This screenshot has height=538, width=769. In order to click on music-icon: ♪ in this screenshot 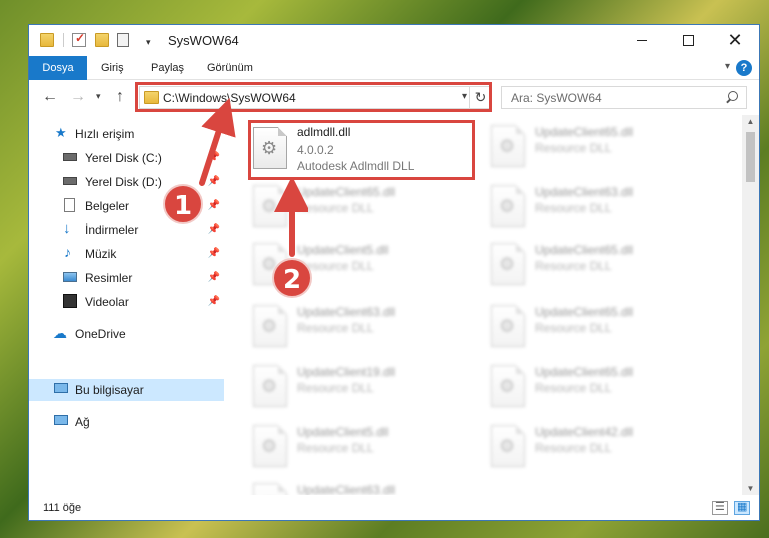, I will do `click(67, 252)`.